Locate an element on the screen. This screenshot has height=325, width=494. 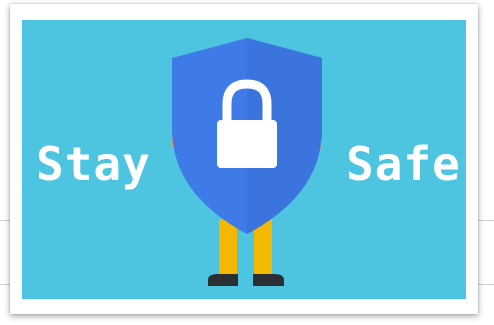
left-leg is located at coordinates (228, 249).